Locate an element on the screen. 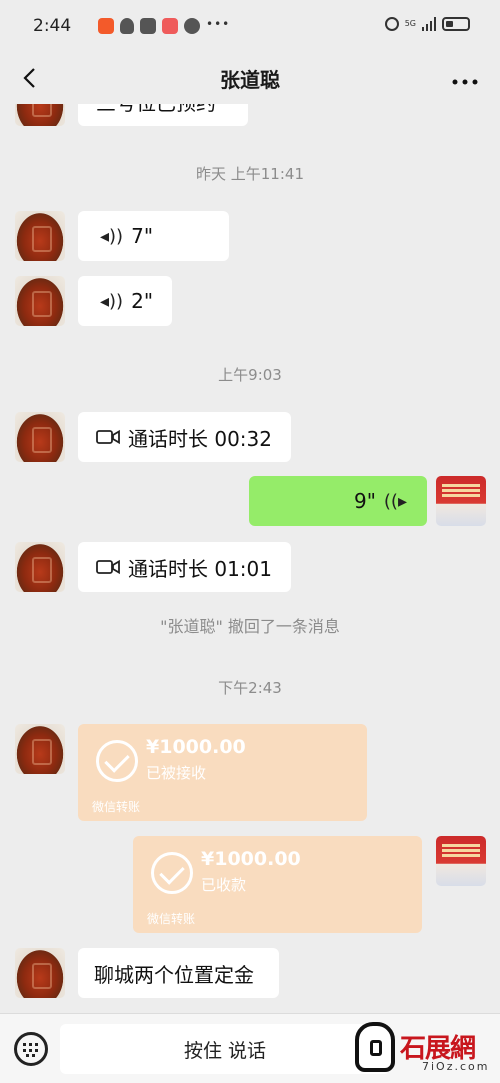  app-icon is located at coordinates (106, 26).